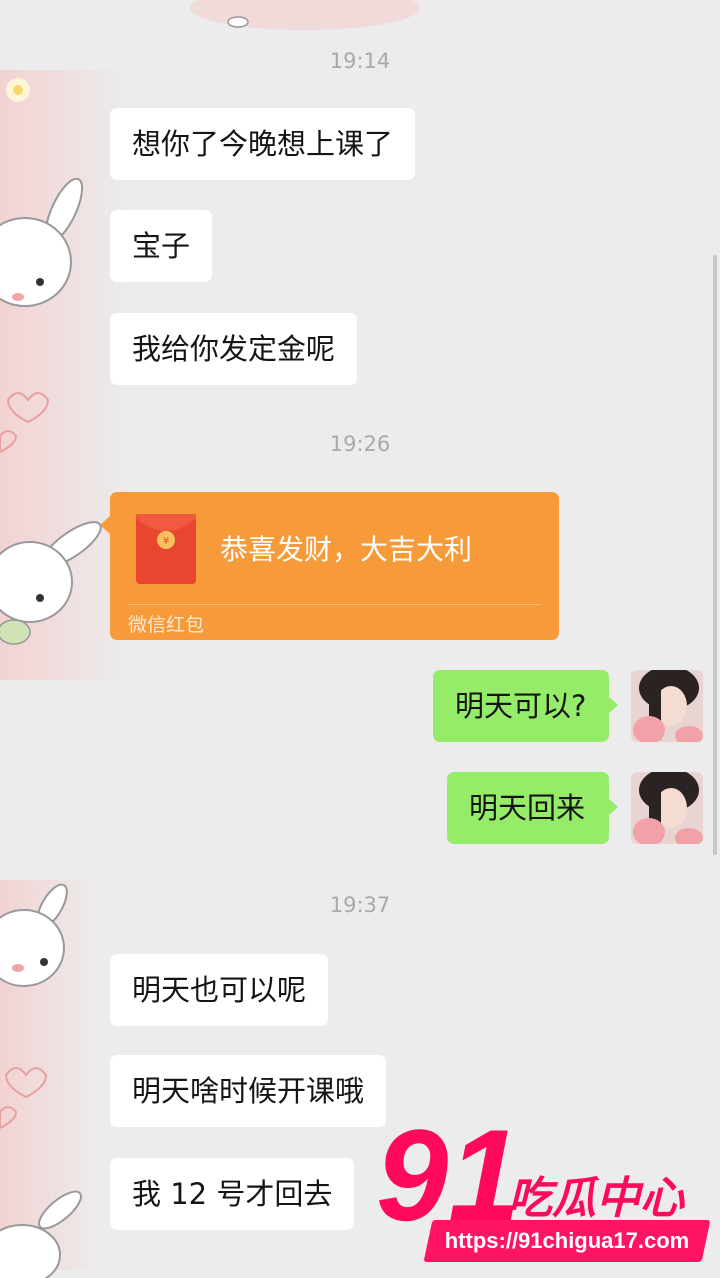 This screenshot has width=720, height=1278. What do you see at coordinates (360, 905) in the screenshot?
I see `timestamp: 19:37` at bounding box center [360, 905].